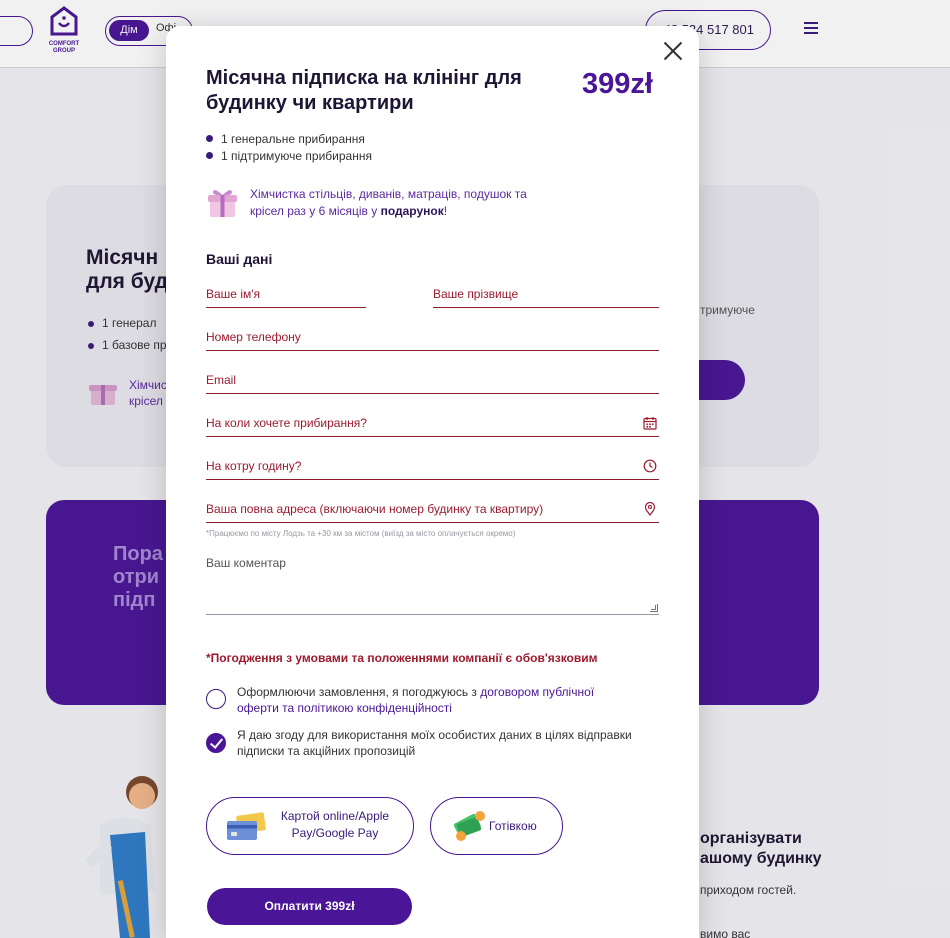 This screenshot has width=950, height=938. Describe the element at coordinates (253, 337) in the screenshot. I see `phone-label: Номер телефону` at that location.